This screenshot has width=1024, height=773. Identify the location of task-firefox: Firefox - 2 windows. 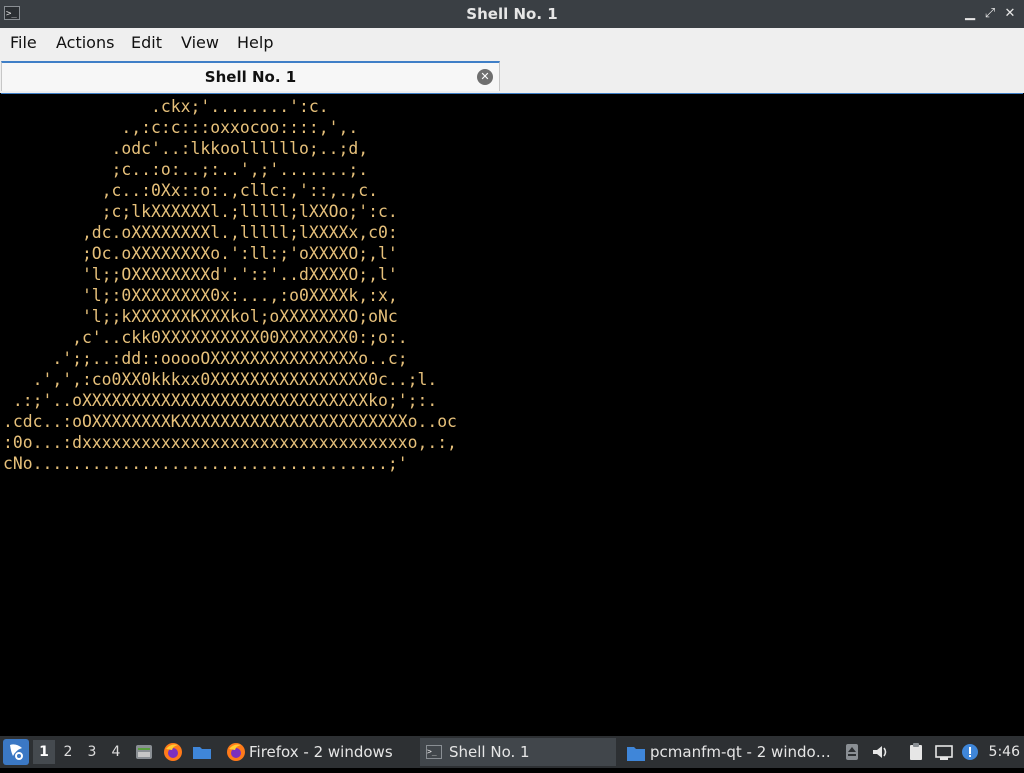
(320, 752).